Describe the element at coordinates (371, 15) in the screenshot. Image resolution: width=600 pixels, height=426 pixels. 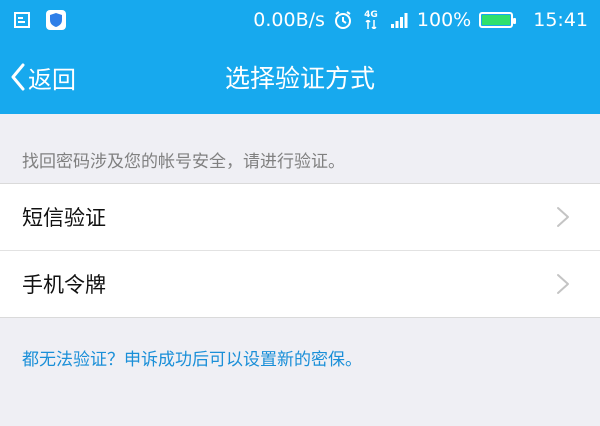
I see `network-type-label: 4G` at that location.